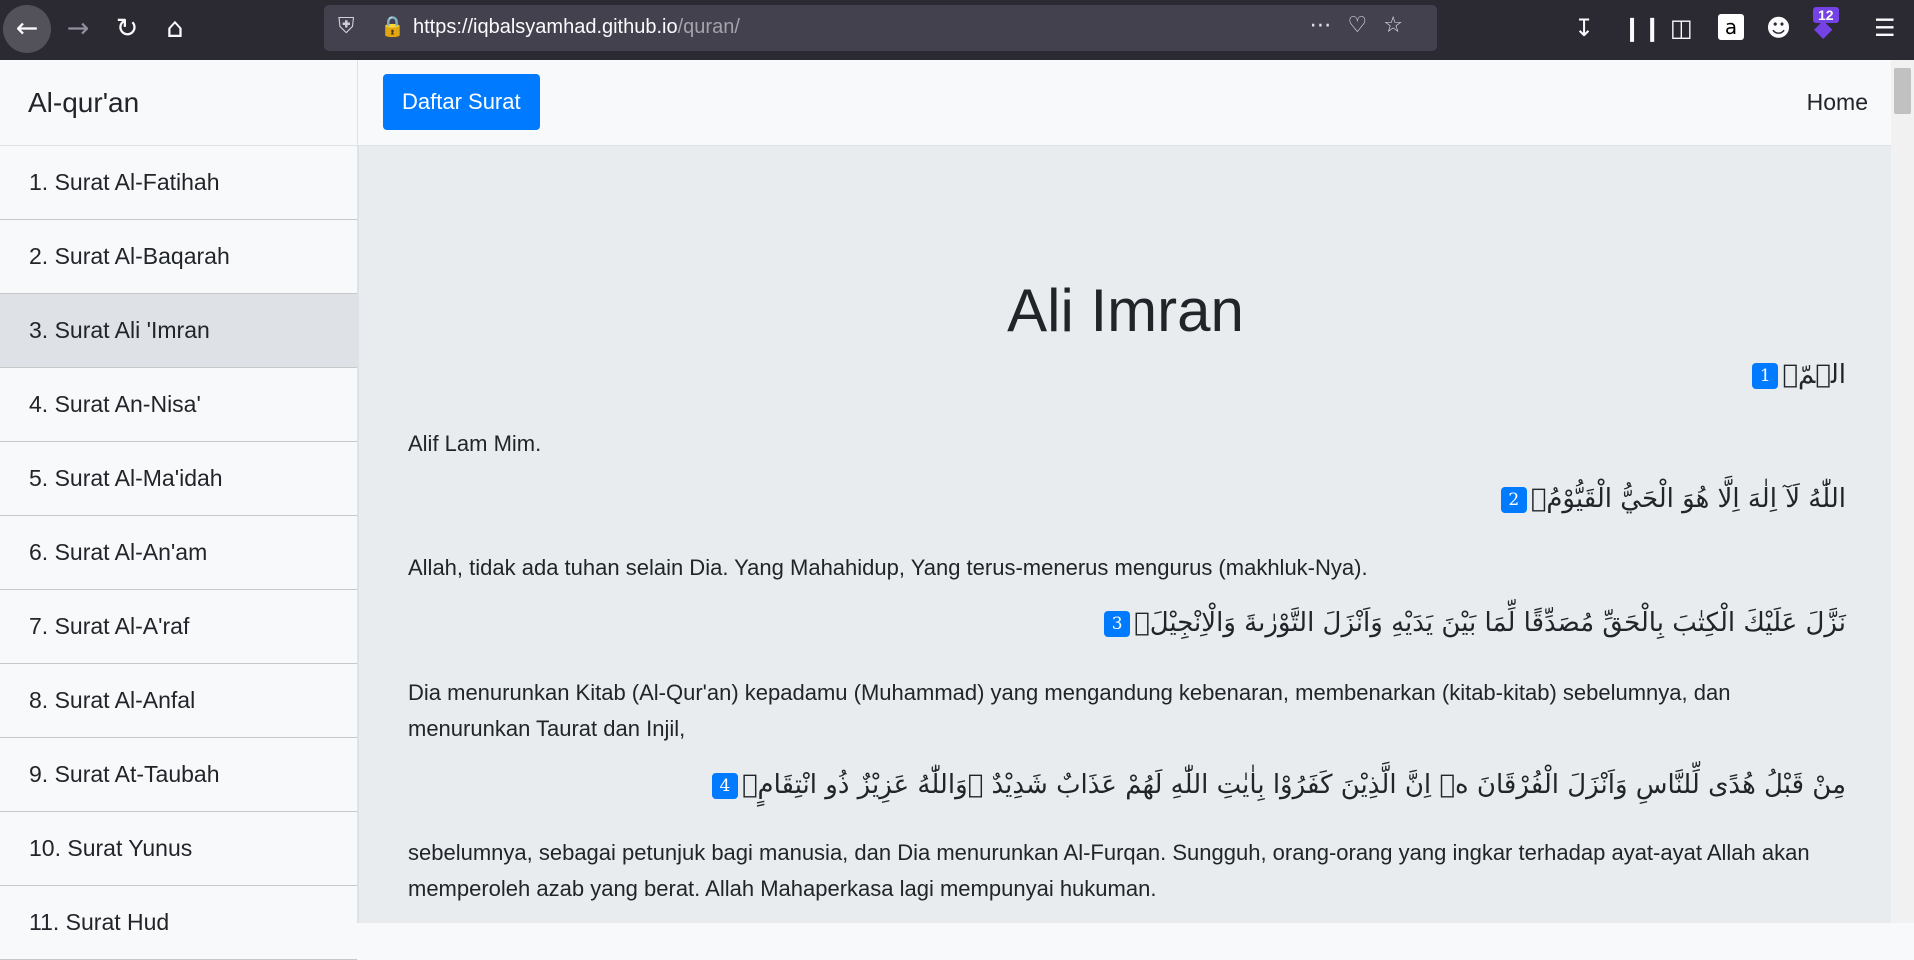 This screenshot has height=960, width=1914. Describe the element at coordinates (178, 627) in the screenshot. I see `sidebar-item-al-araf: 7. Surat Al-A'raf` at that location.